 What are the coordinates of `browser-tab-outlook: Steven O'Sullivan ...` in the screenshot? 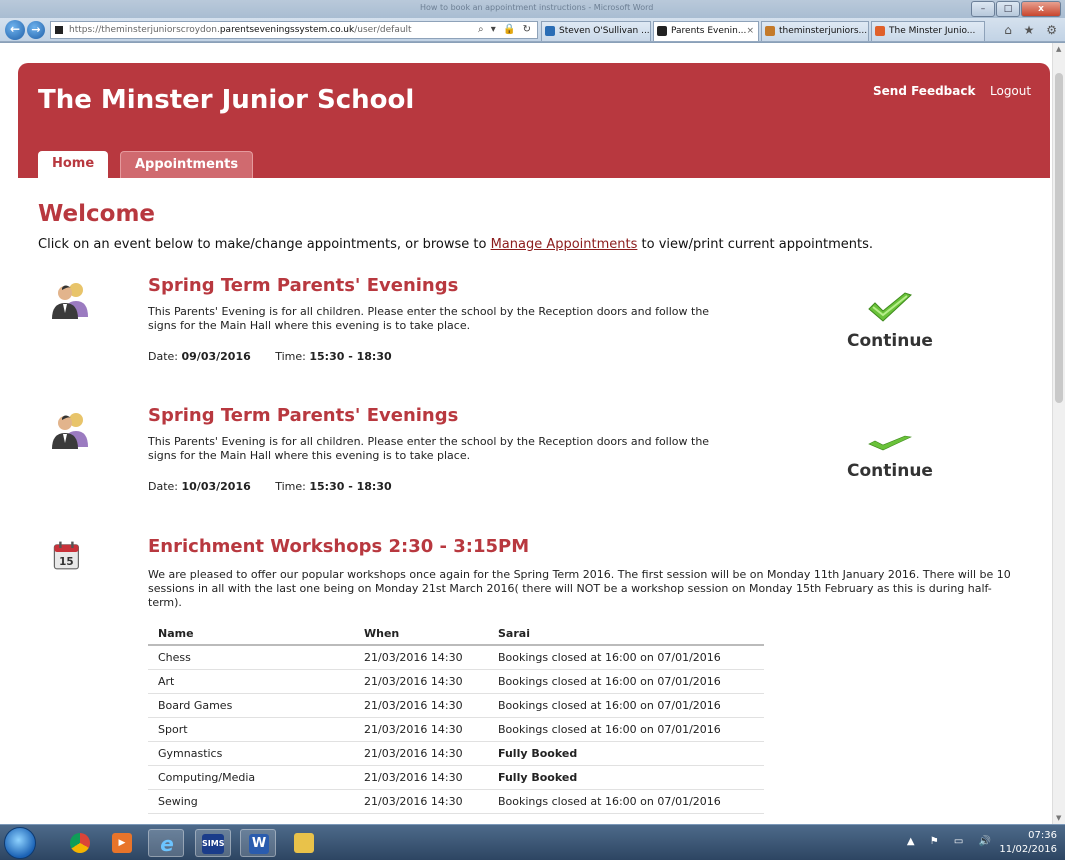 It's located at (596, 31).